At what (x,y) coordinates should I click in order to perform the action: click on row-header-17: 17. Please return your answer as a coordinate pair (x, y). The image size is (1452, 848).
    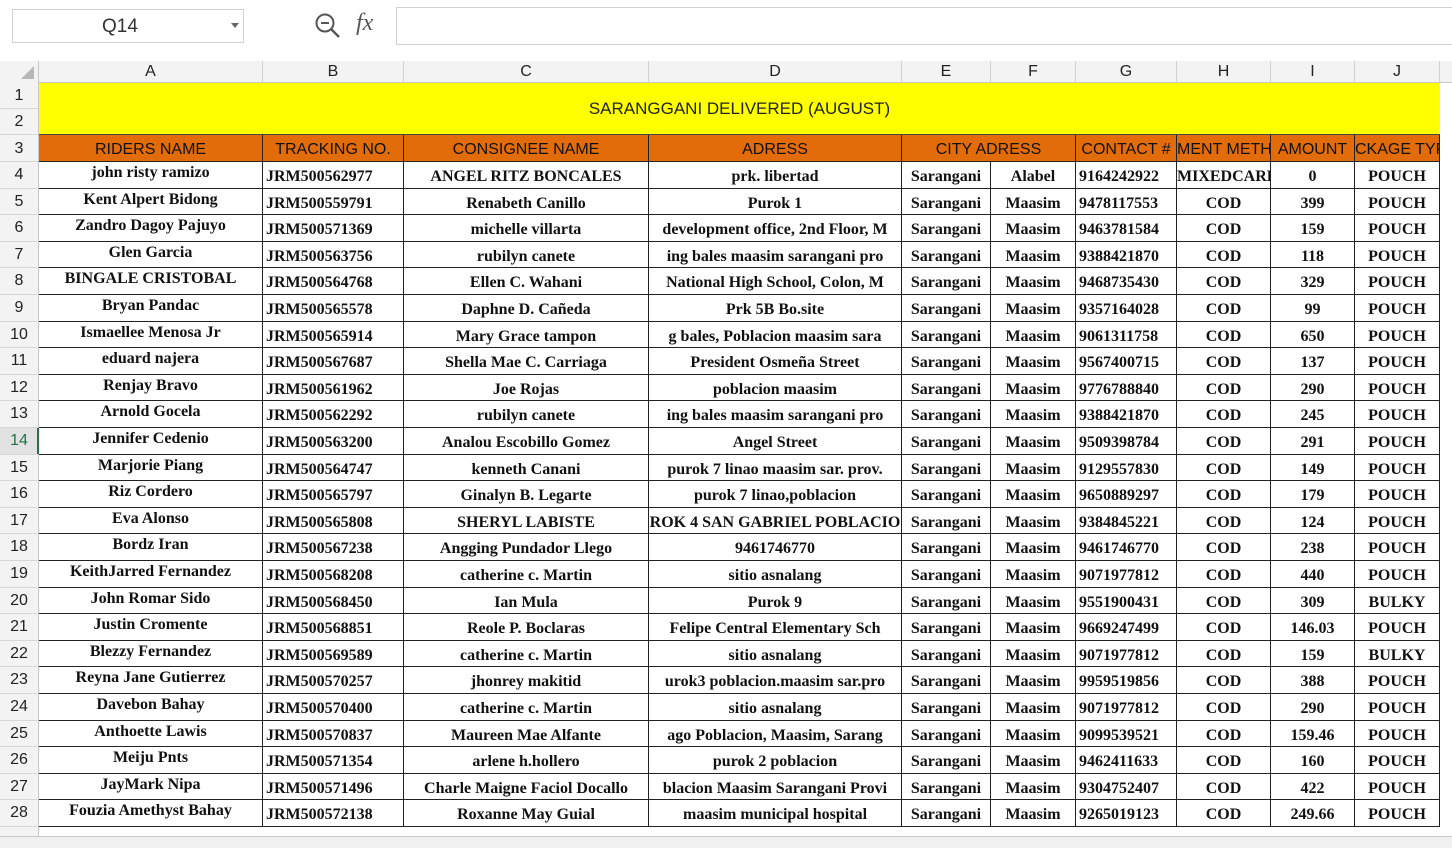
    Looking at the image, I should click on (19, 521).